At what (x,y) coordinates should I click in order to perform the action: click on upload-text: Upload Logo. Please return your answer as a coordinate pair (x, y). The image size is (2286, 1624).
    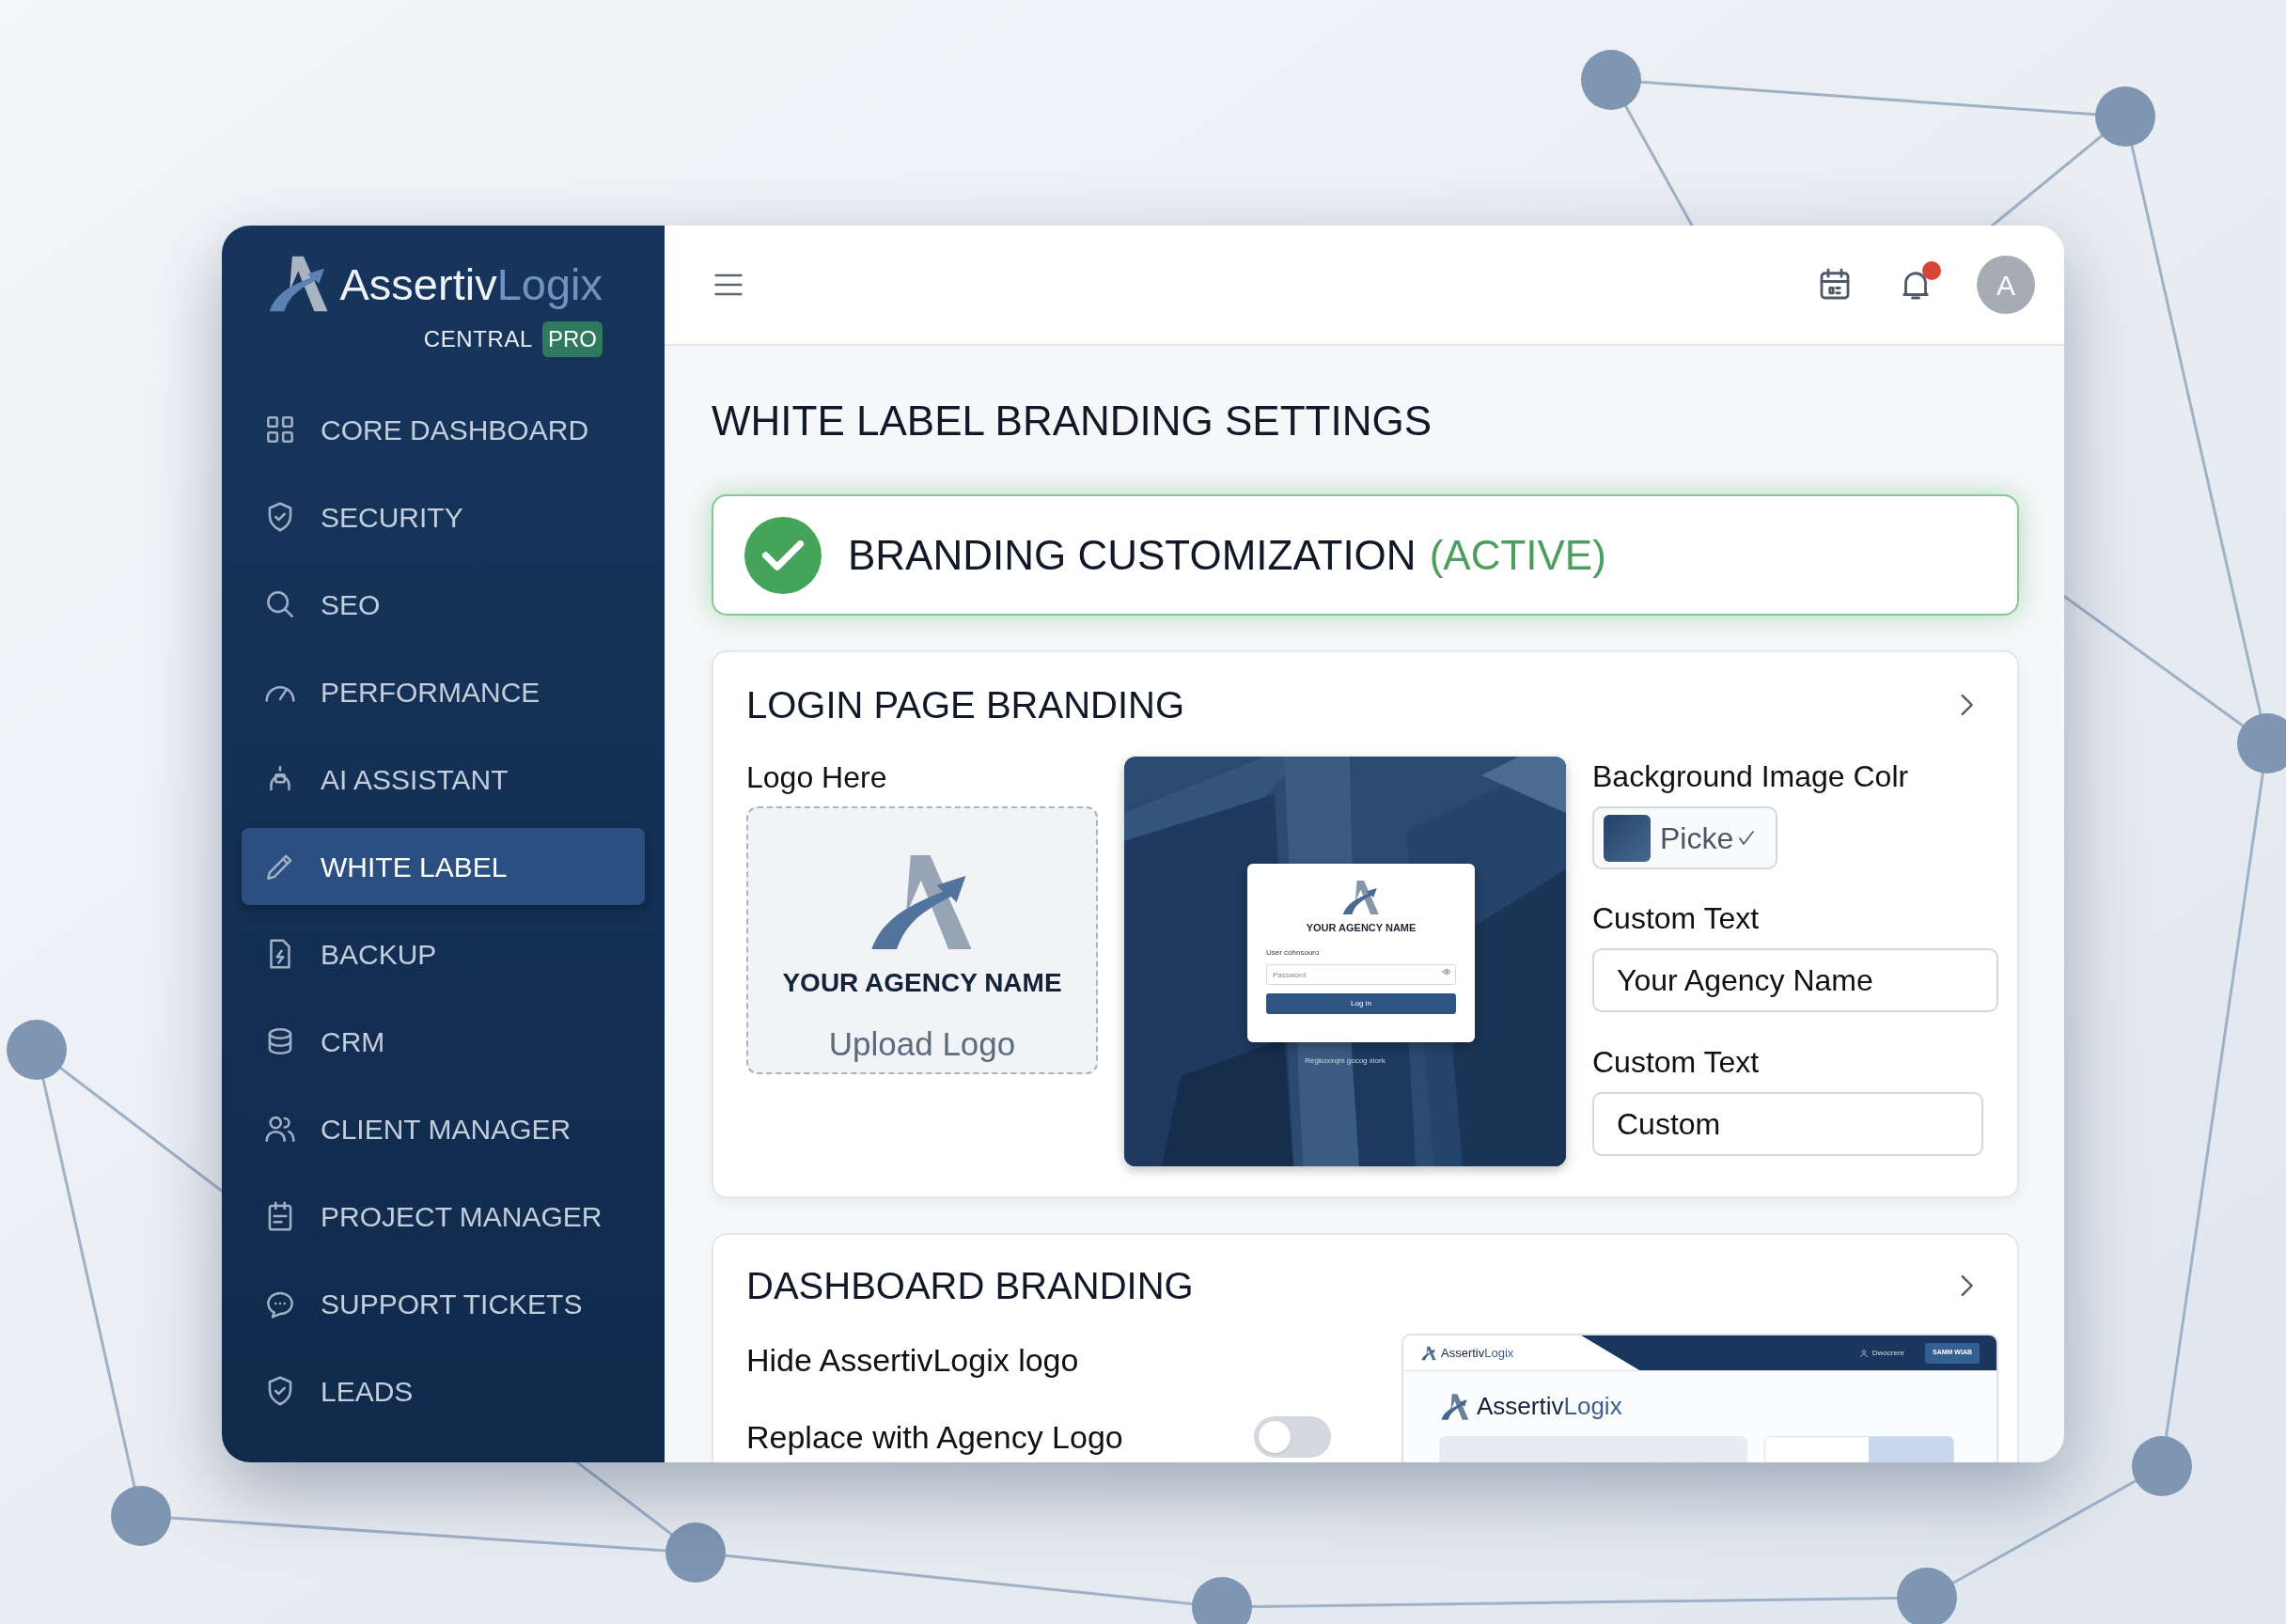
    Looking at the image, I should click on (922, 1044).